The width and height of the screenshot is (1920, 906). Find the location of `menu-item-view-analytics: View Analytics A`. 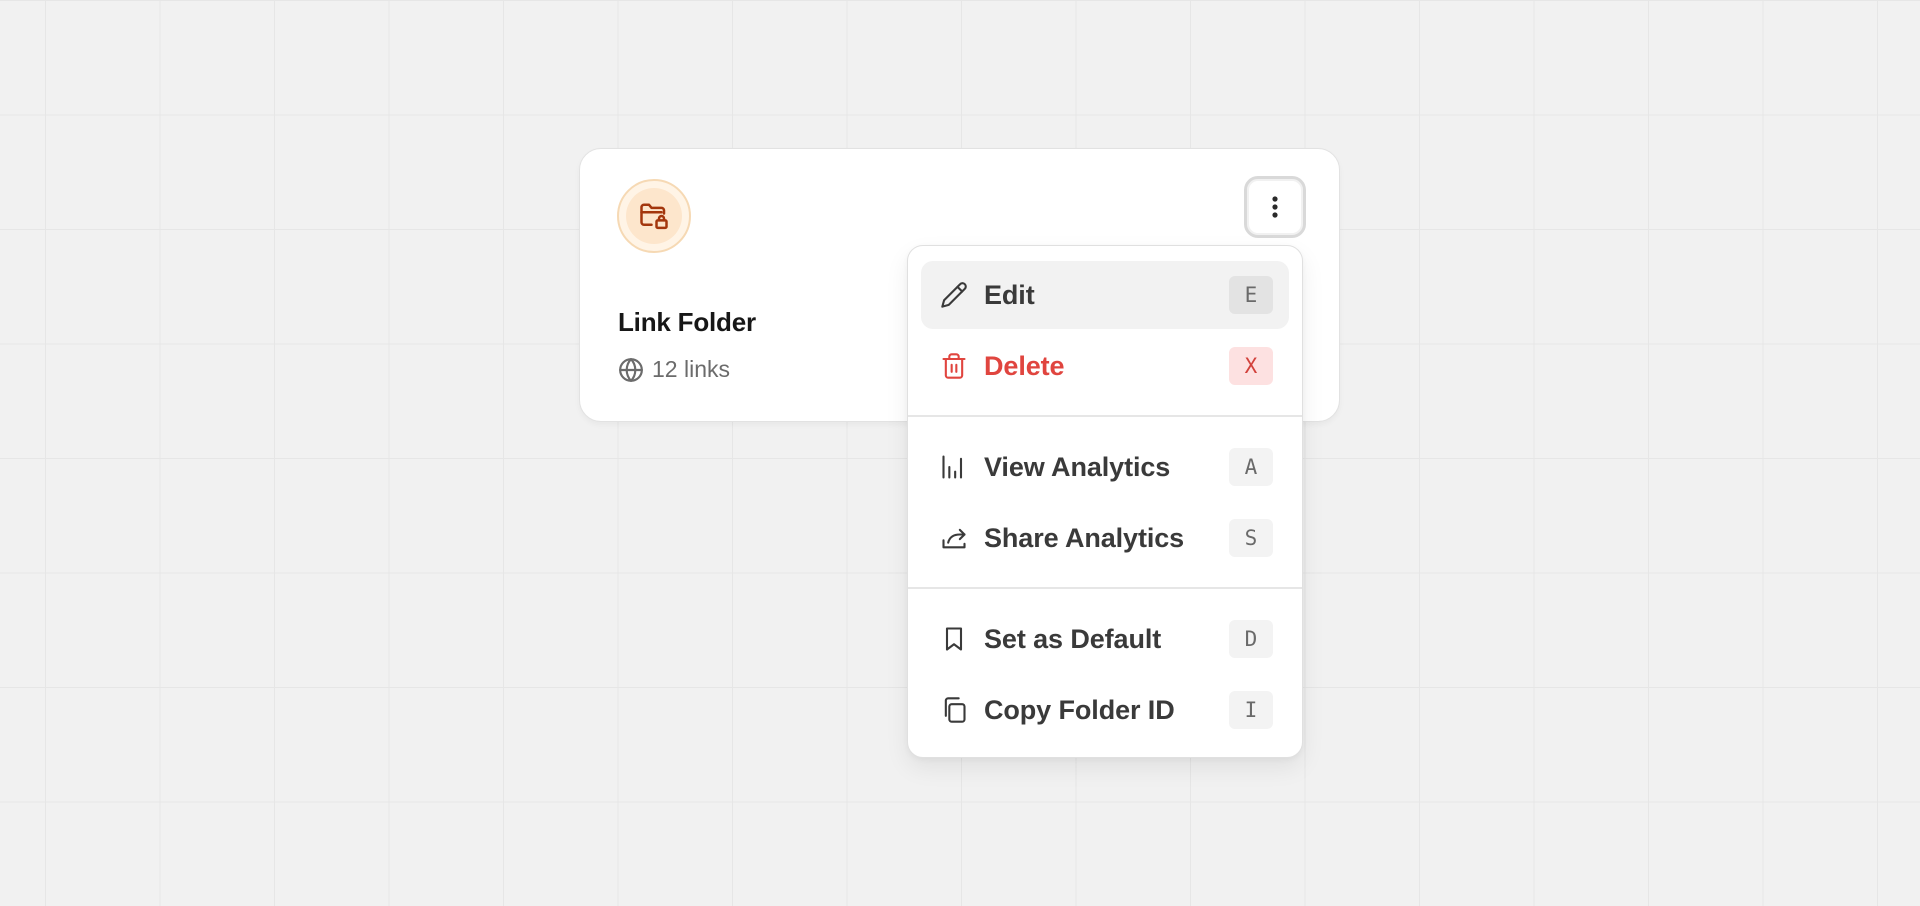

menu-item-view-analytics: View Analytics A is located at coordinates (1105, 467).